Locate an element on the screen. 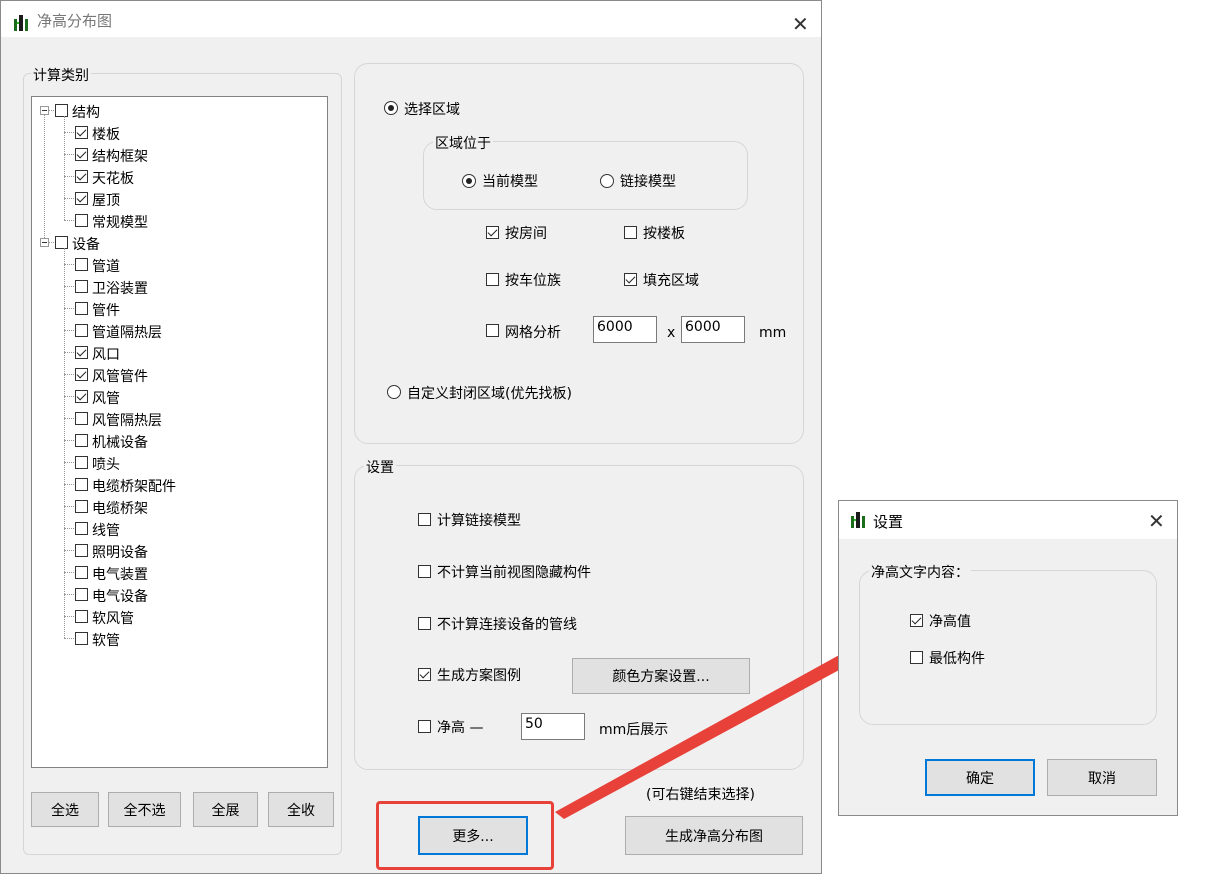 The height and width of the screenshot is (877, 1206). tree-item: 风管 is located at coordinates (177, 396).